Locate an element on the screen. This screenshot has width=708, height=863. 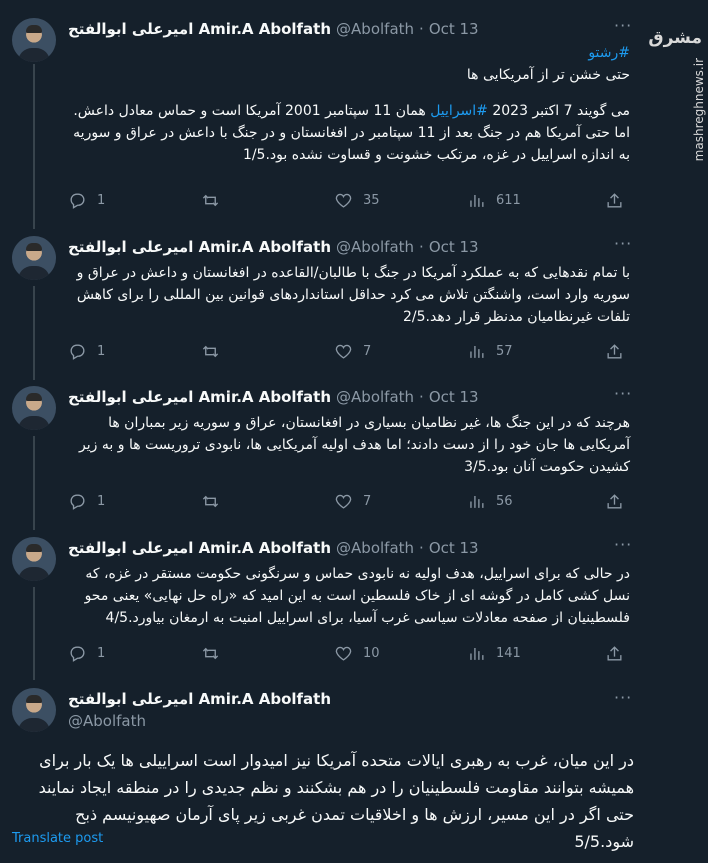
like-count: 35 is located at coordinates (371, 200).